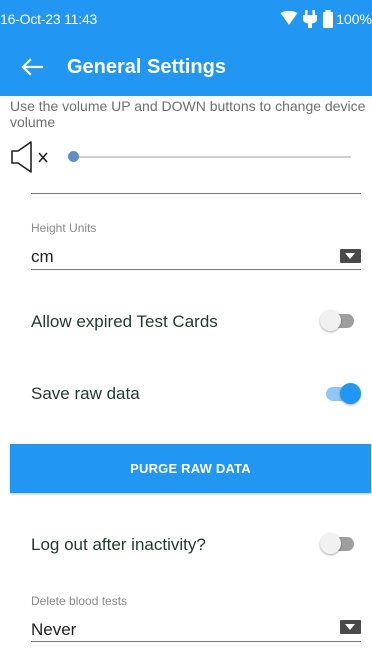  I want to click on purge-raw-data-button: PURGE RAW DATA, so click(190, 468).